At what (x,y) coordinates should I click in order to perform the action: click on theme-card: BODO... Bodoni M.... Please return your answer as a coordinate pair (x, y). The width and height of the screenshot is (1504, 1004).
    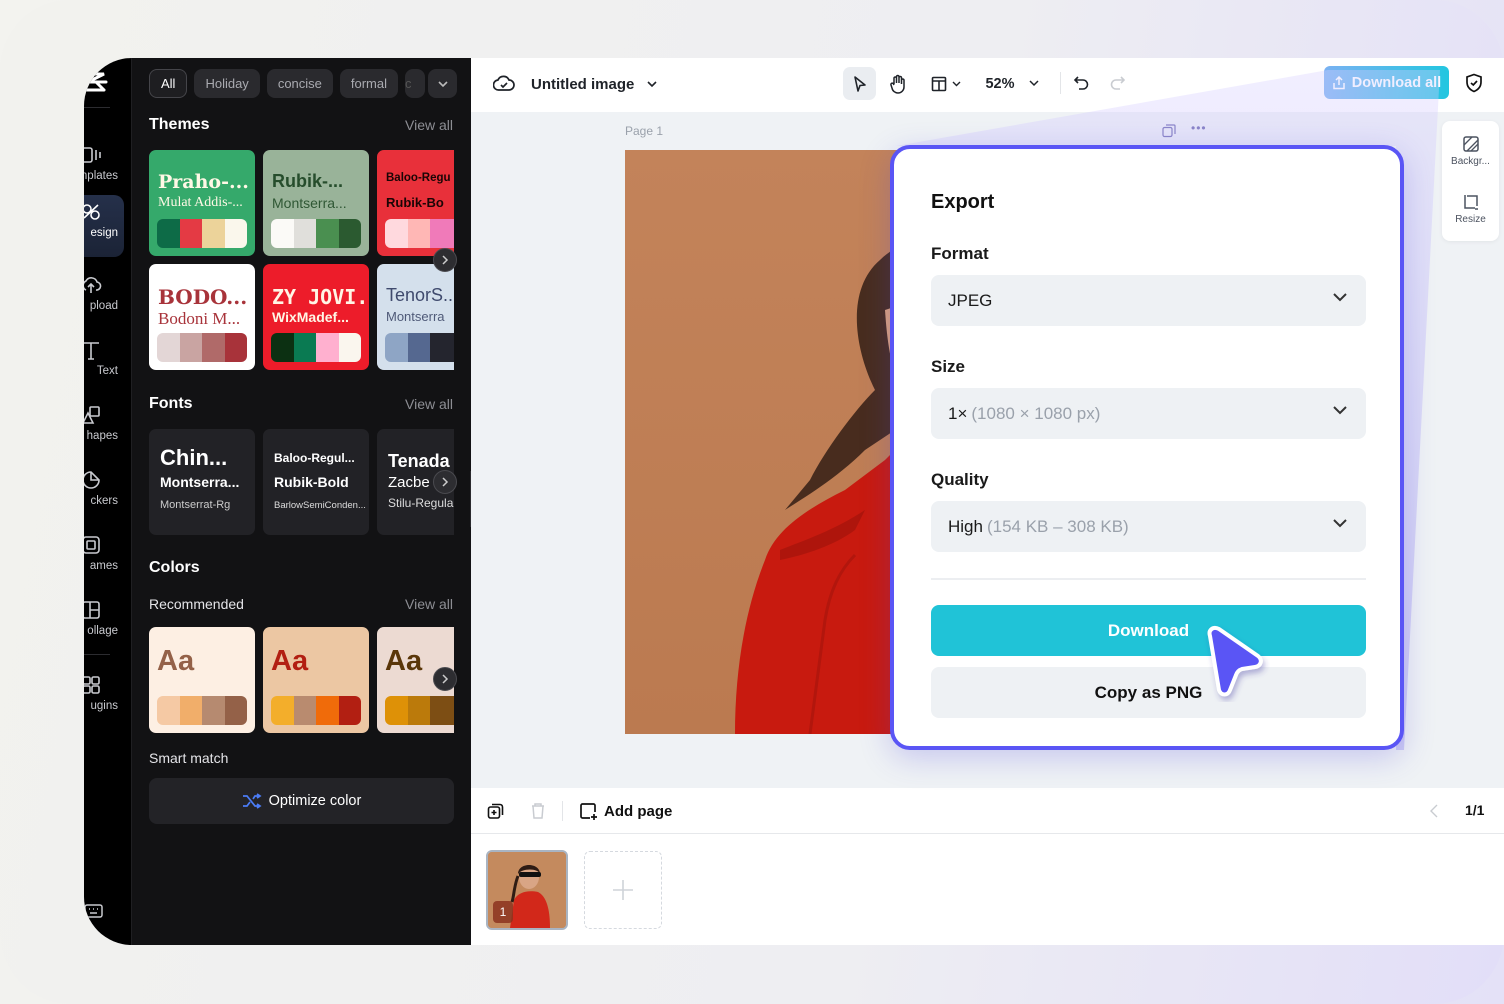
    Looking at the image, I should click on (202, 317).